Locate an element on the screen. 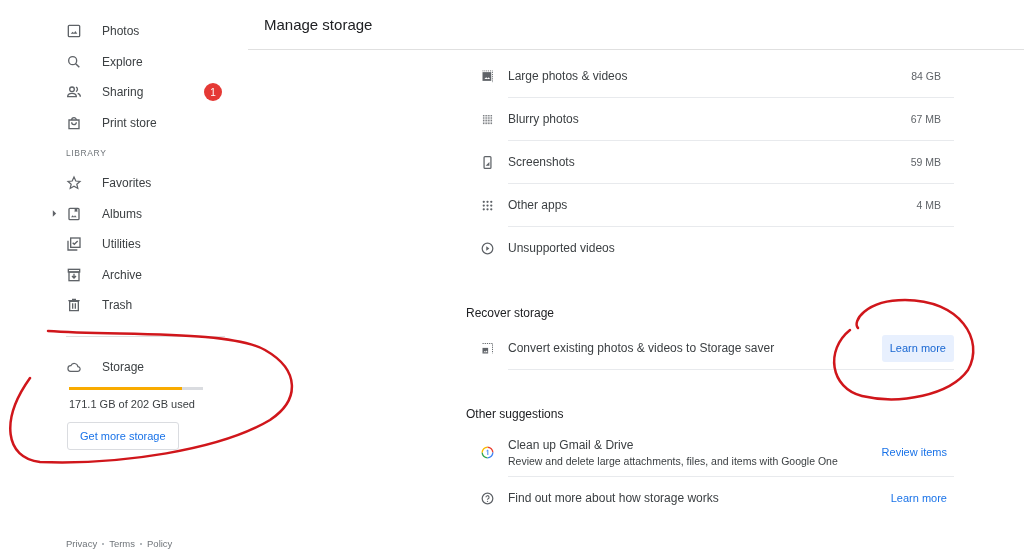 The width and height of the screenshot is (1024, 558). caret-icon is located at coordinates (54, 214).